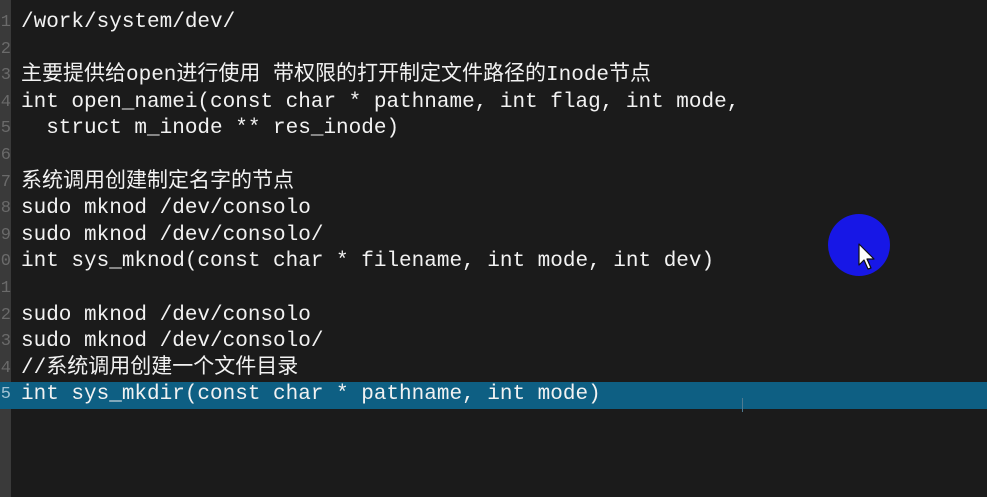  I want to click on mouse-pointer-icon, so click(866, 256).